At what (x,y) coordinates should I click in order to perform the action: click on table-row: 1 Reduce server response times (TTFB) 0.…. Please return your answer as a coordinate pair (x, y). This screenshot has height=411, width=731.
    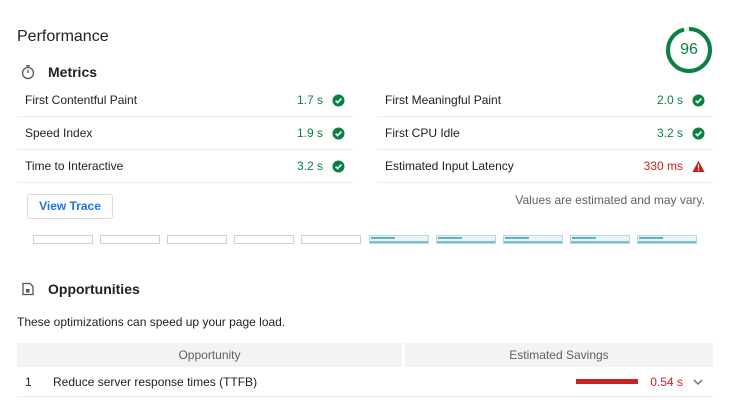
    Looking at the image, I should click on (365, 383).